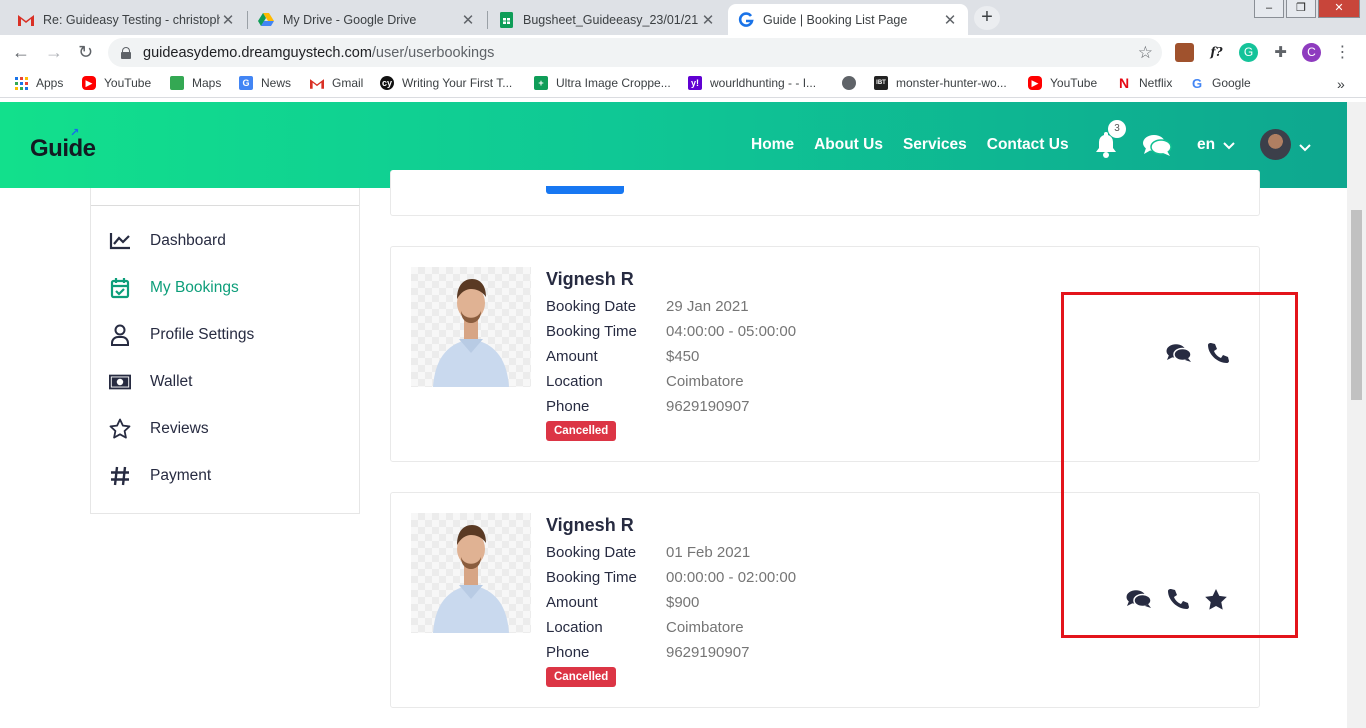  I want to click on sidebar-item-profile-settings: Profile Settings, so click(181, 335).